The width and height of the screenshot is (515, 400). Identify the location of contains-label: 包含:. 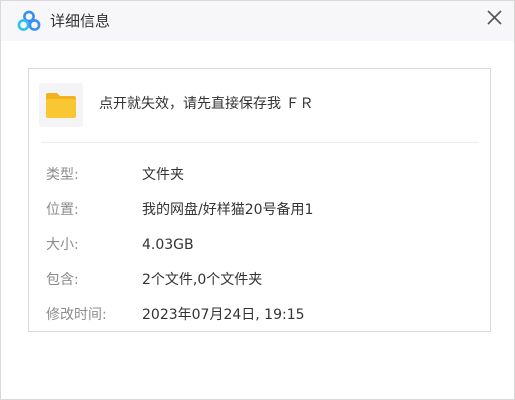
(62, 280).